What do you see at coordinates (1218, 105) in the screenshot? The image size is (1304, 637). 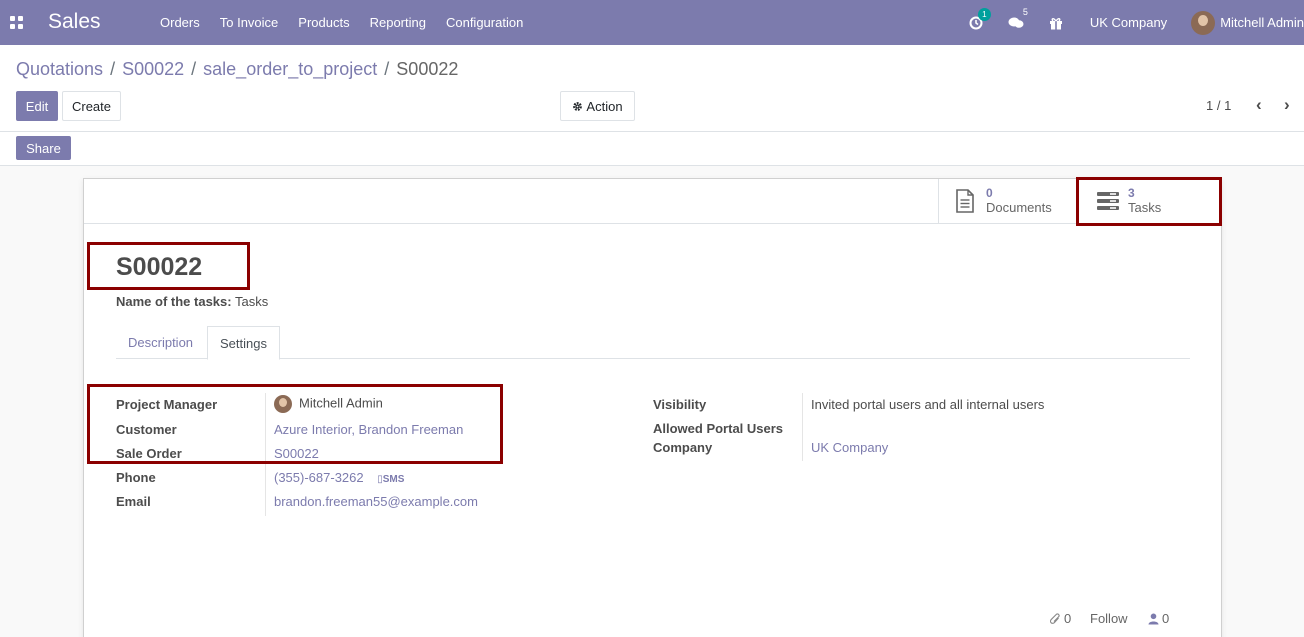 I see `pager-value: 1 / 1` at bounding box center [1218, 105].